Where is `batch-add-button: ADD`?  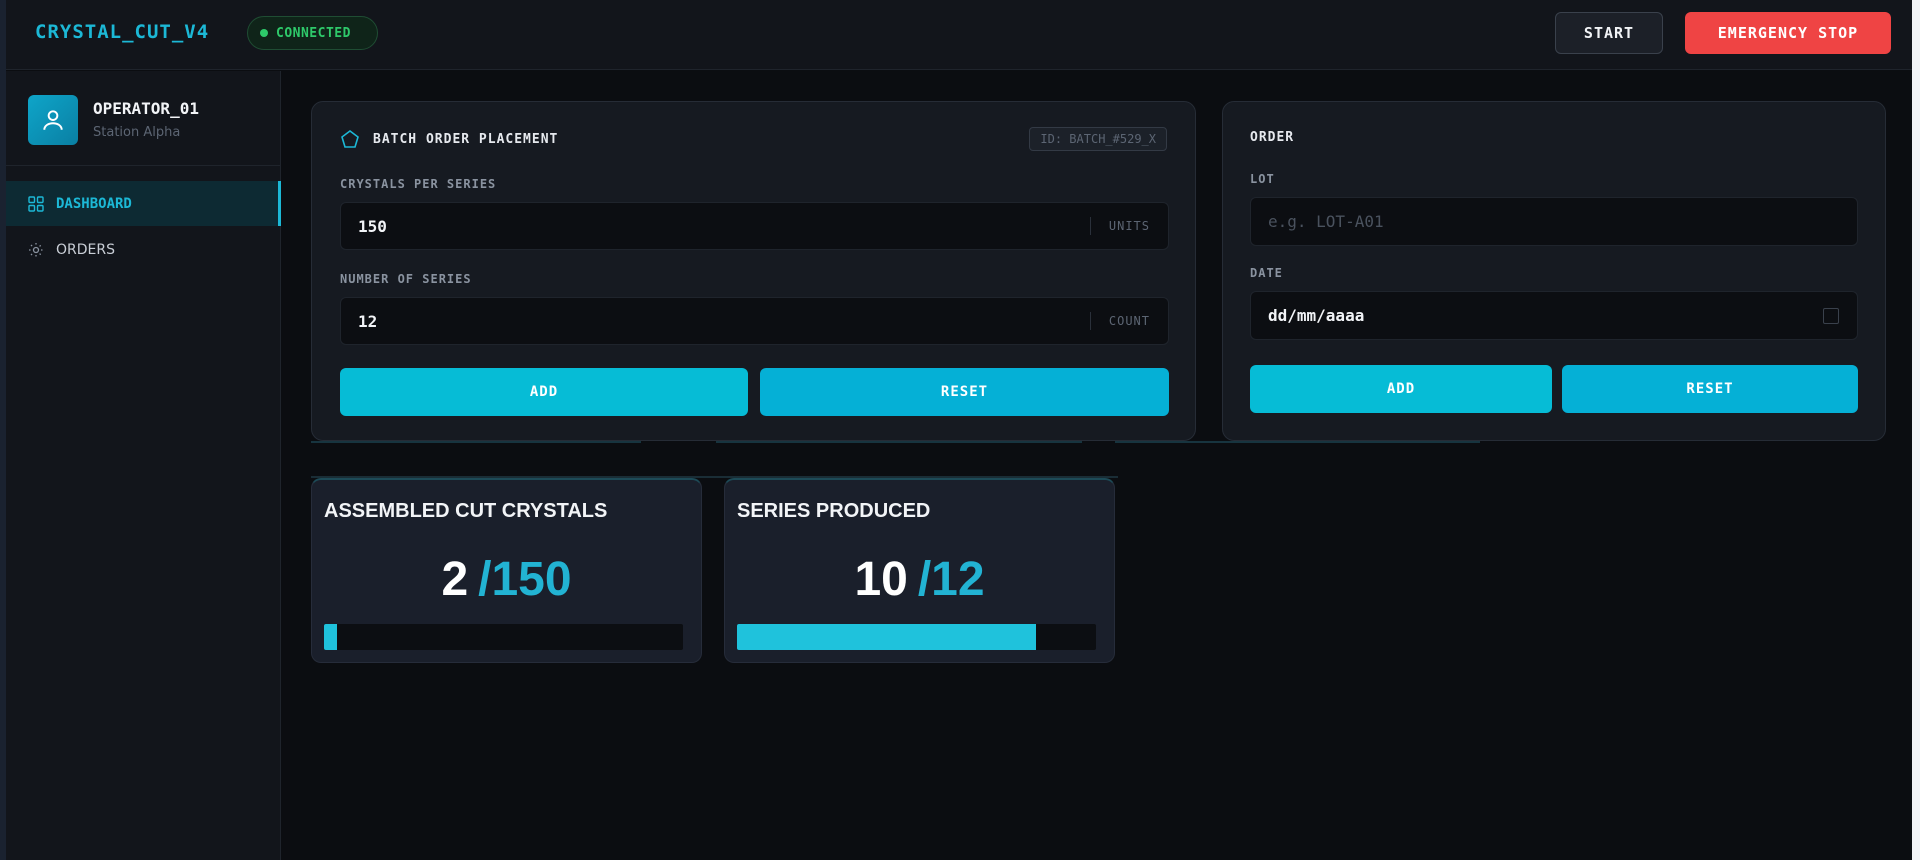 batch-add-button: ADD is located at coordinates (544, 392).